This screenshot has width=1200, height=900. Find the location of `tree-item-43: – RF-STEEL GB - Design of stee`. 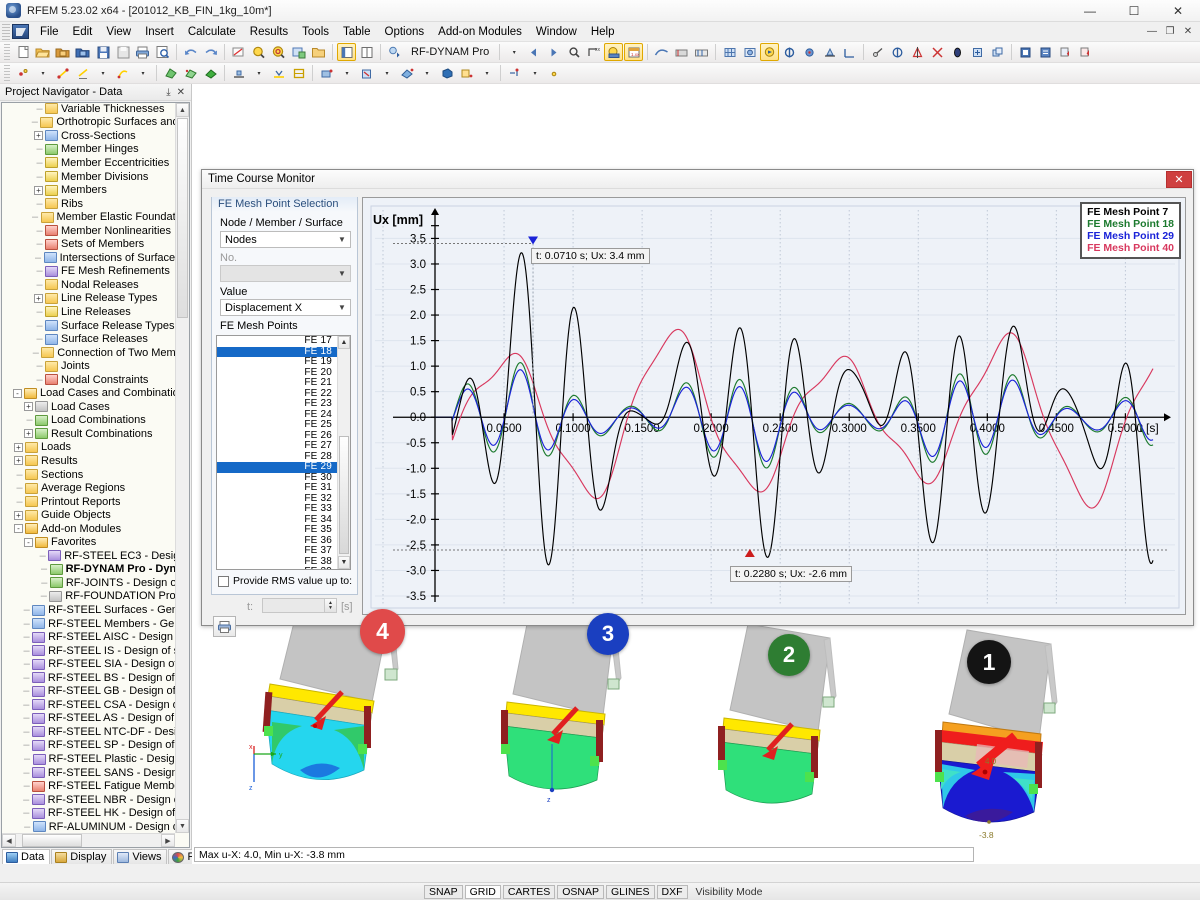

tree-item-43: – RF-STEEL GB - Design of stee is located at coordinates (88, 692).